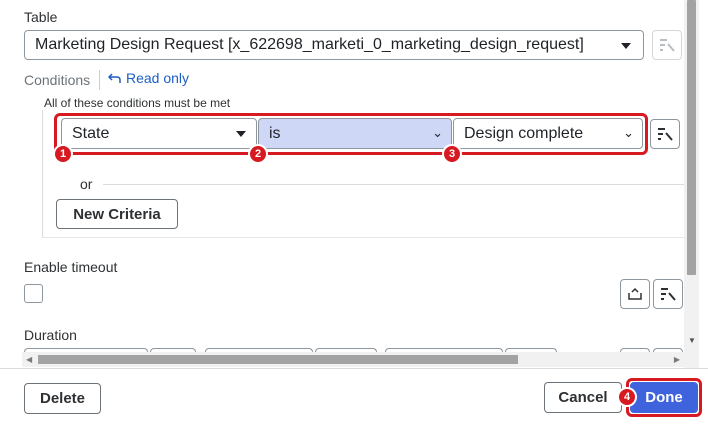 The height and width of the screenshot is (425, 708). What do you see at coordinates (258, 154) in the screenshot?
I see `step-badge-2: 2` at bounding box center [258, 154].